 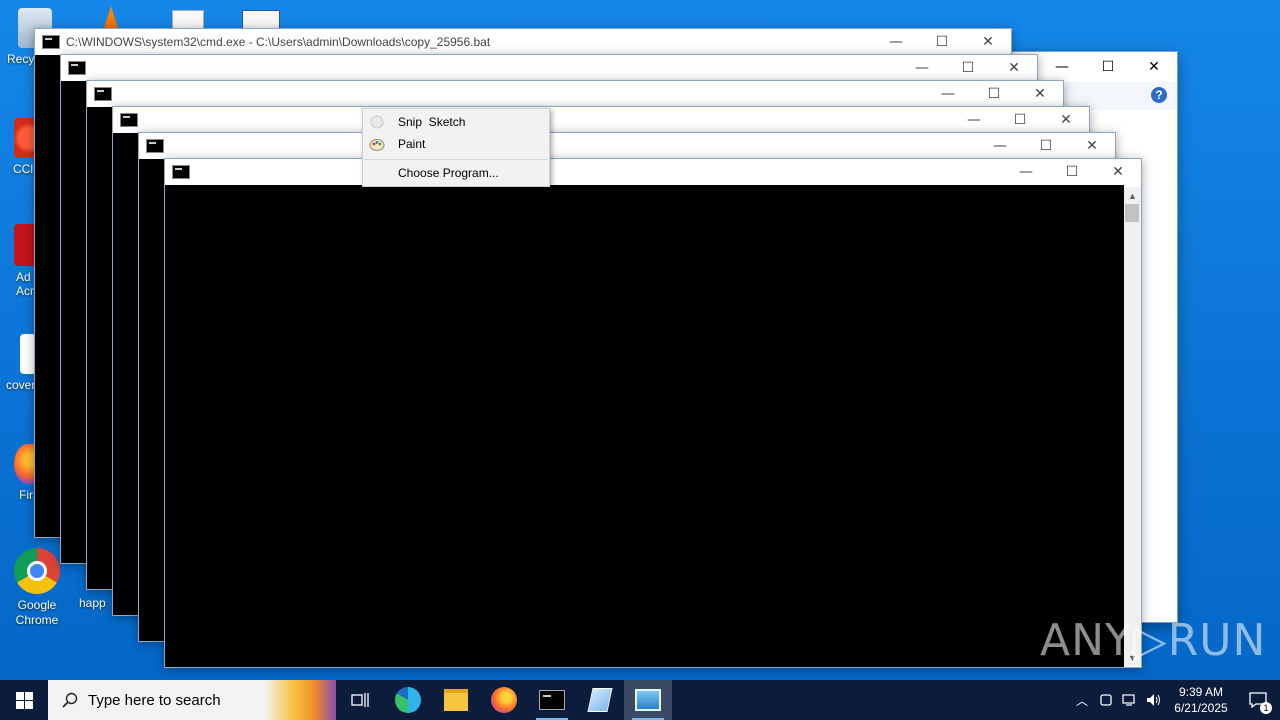 I want to click on snip-sketch-icon, so click(x=377, y=122).